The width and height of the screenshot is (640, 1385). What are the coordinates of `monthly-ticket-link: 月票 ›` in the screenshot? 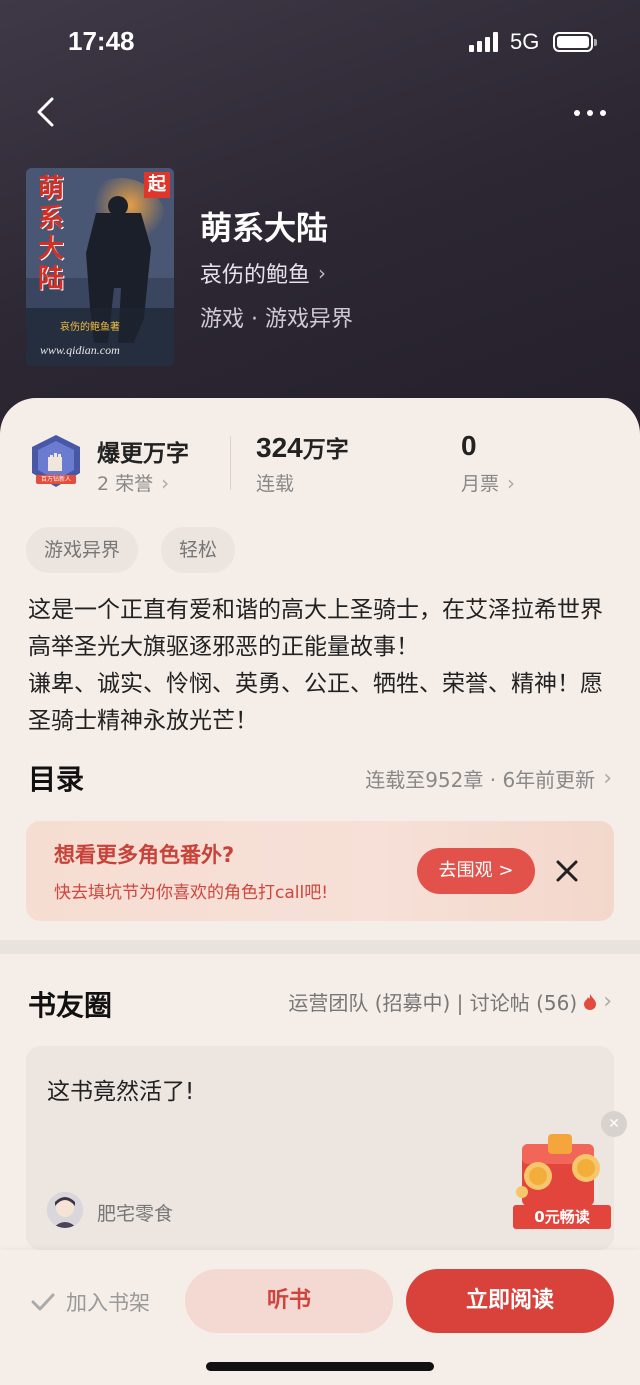 It's located at (488, 482).